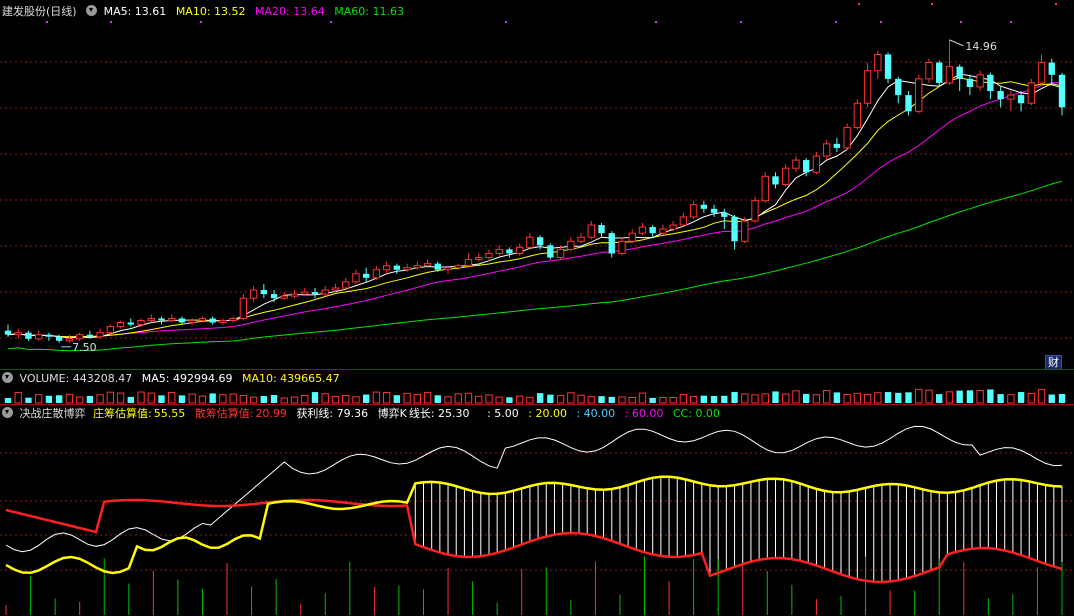  I want to click on volume-ma10-label: MA10: 439665.47, so click(290, 378).